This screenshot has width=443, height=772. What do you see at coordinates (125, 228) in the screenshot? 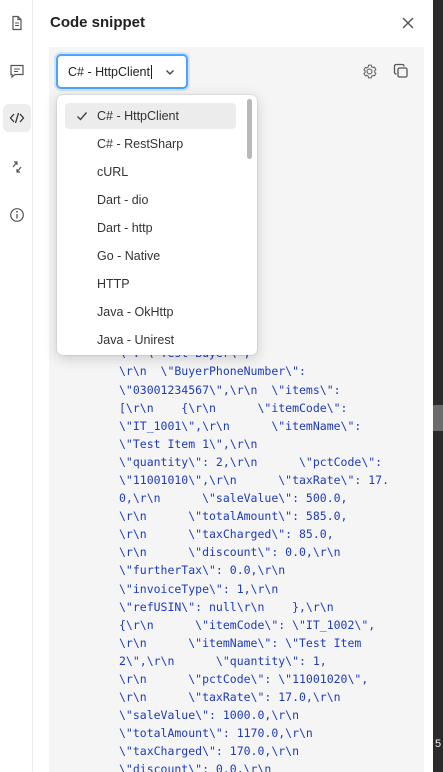
I see `dropdown-option-label: Dart - http` at bounding box center [125, 228].